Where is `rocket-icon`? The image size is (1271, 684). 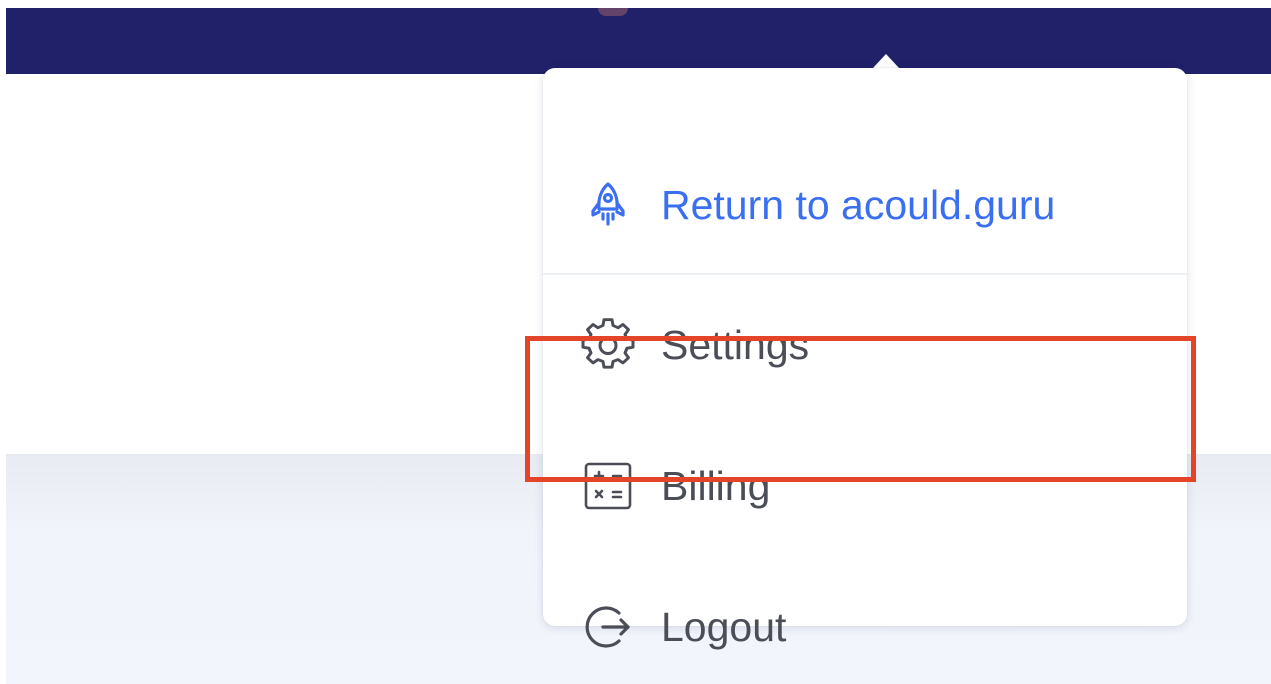 rocket-icon is located at coordinates (608, 205).